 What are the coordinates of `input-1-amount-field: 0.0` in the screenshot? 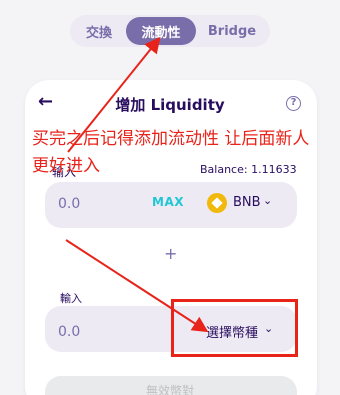 It's located at (69, 204).